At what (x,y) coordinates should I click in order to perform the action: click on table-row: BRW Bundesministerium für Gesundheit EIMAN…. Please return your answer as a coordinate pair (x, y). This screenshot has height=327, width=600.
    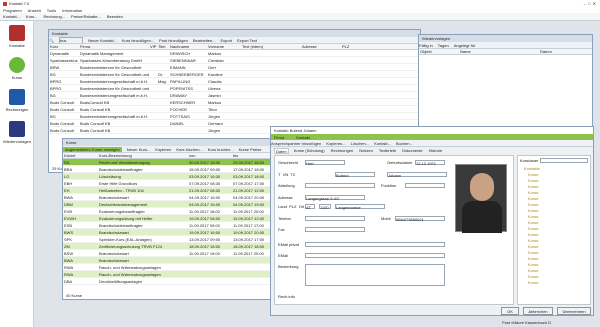
    Looking at the image, I should click on (234, 67).